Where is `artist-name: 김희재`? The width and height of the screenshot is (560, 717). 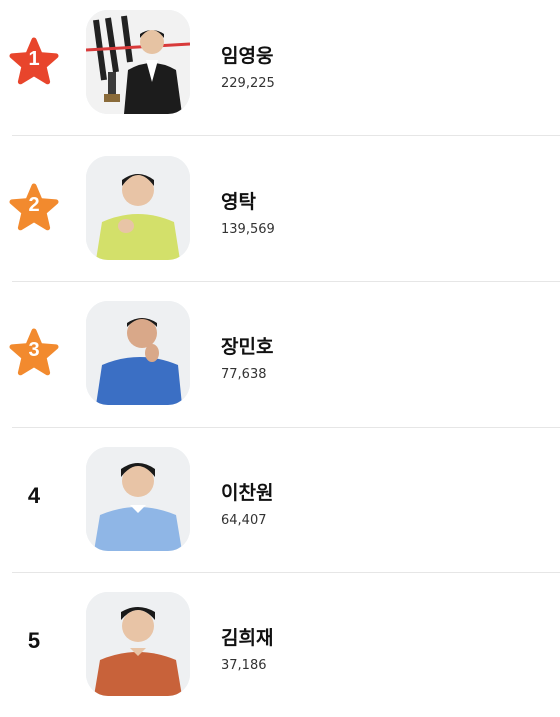 artist-name: 김희재 is located at coordinates (247, 636).